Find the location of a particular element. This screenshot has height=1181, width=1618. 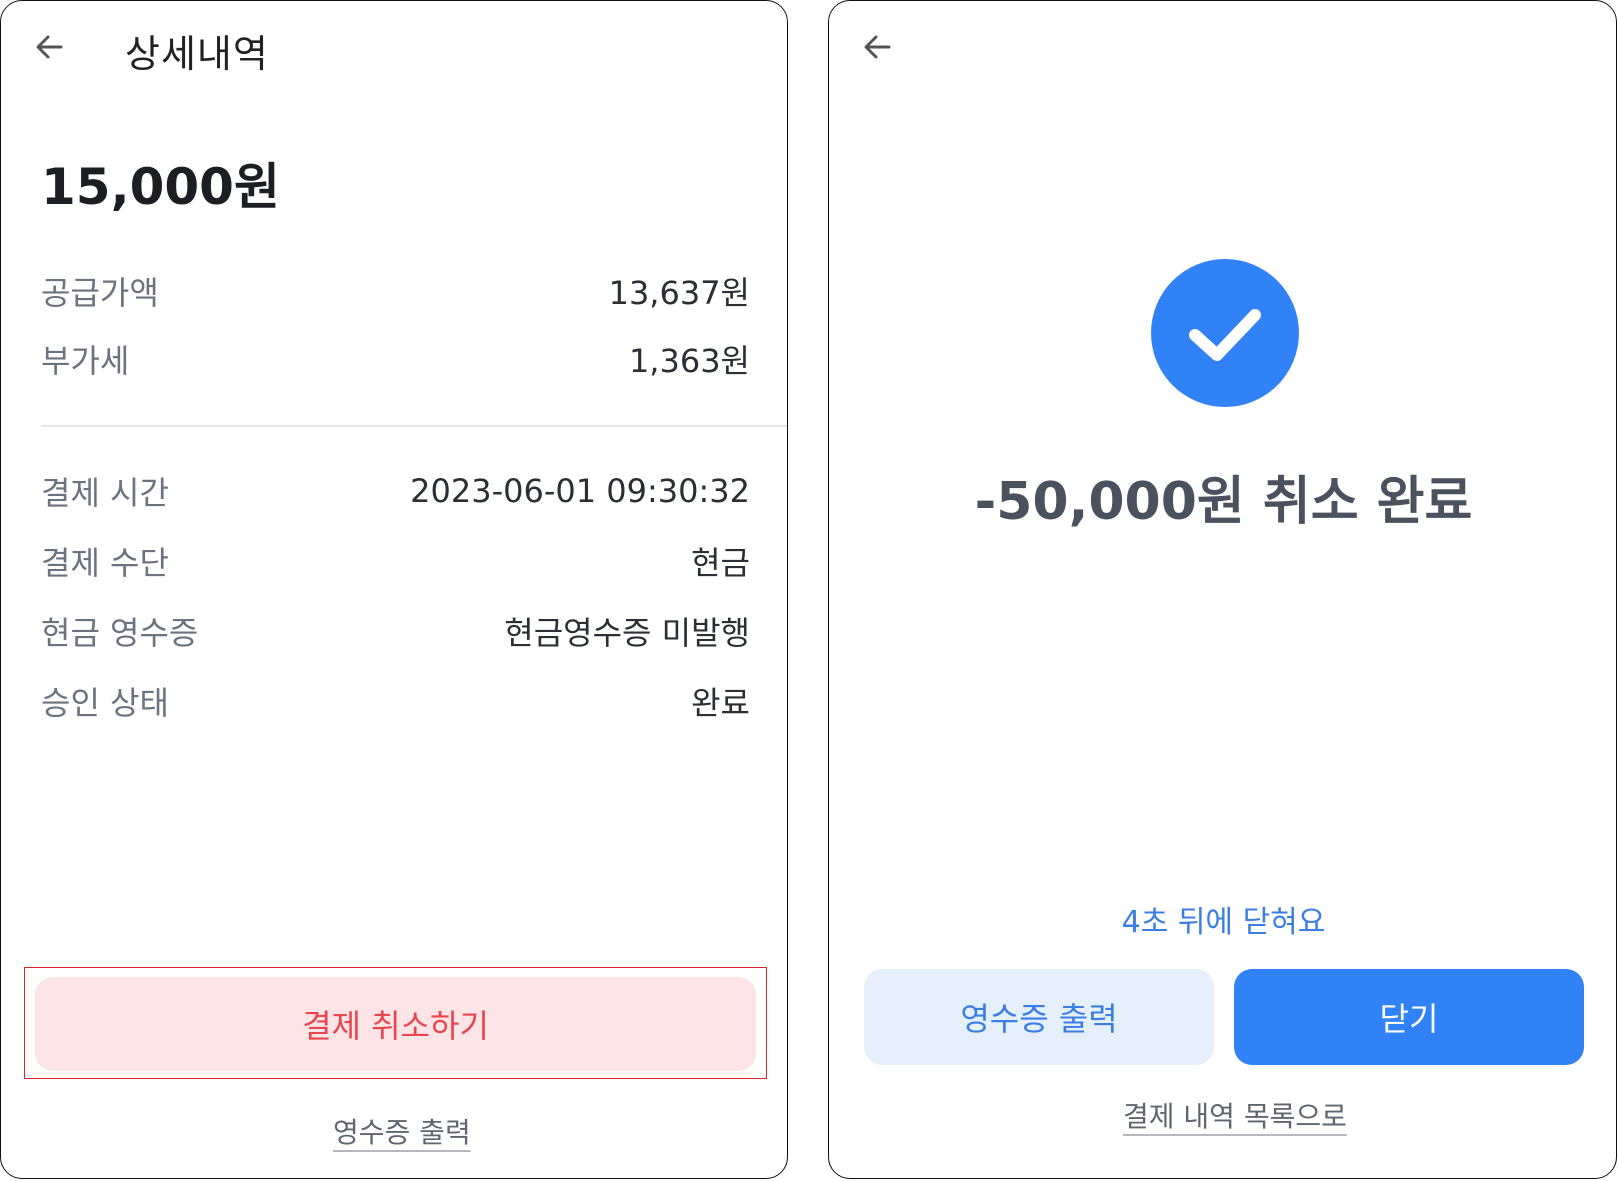

total-amount: 15,000원 is located at coordinates (160, 187).